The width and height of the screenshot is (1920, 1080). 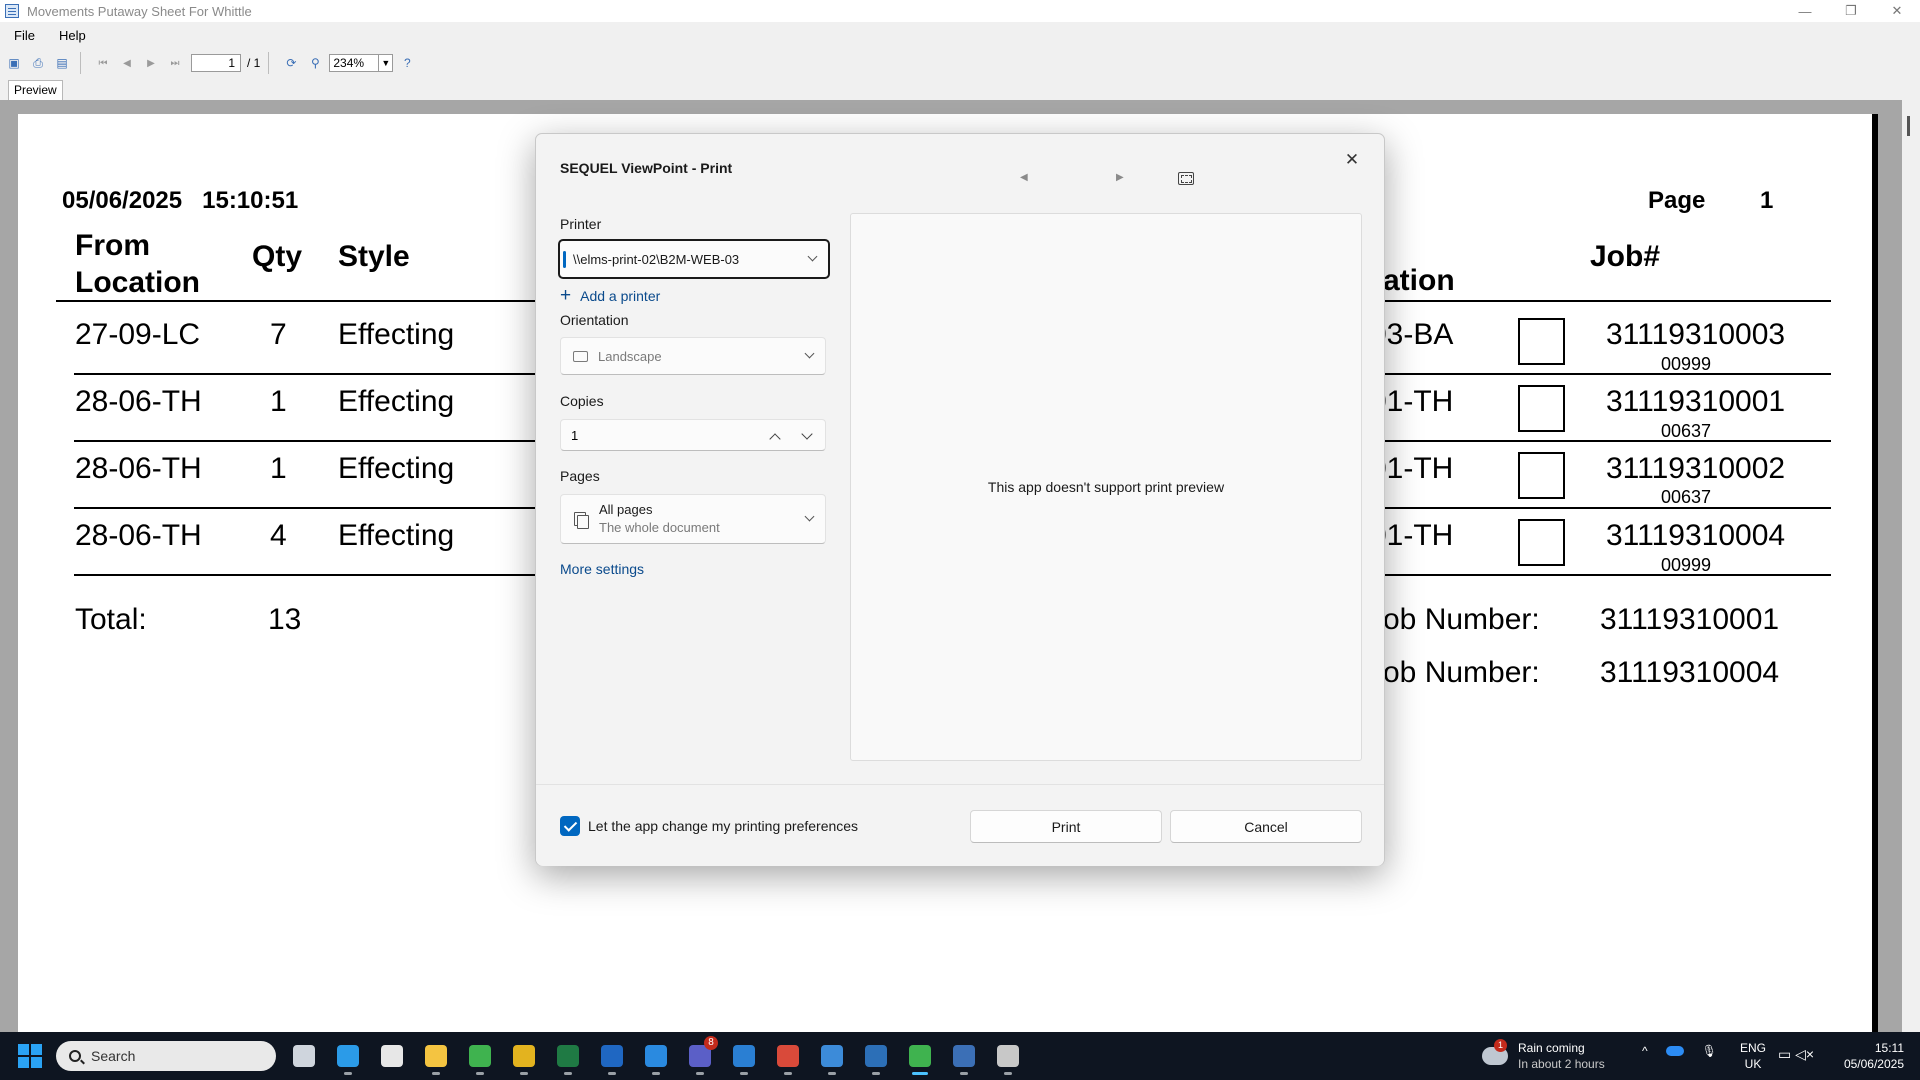 What do you see at coordinates (62, 63) in the screenshot?
I see `tree-icon: ▤` at bounding box center [62, 63].